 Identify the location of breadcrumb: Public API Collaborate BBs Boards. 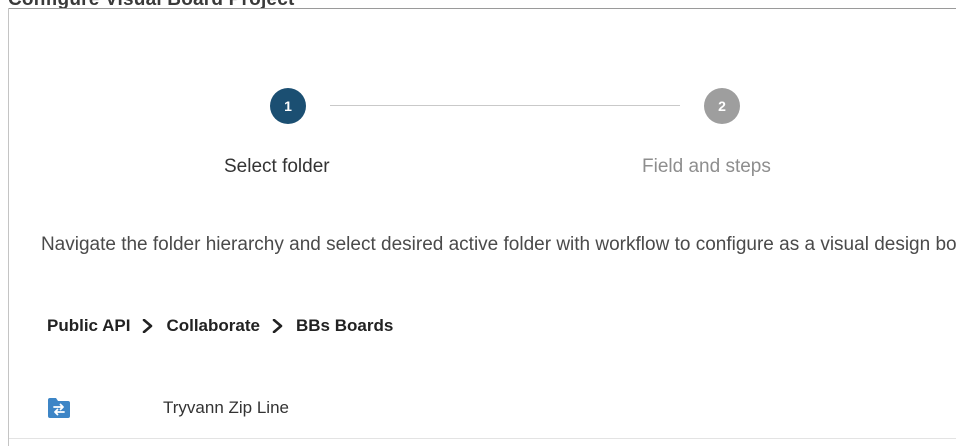
(220, 326).